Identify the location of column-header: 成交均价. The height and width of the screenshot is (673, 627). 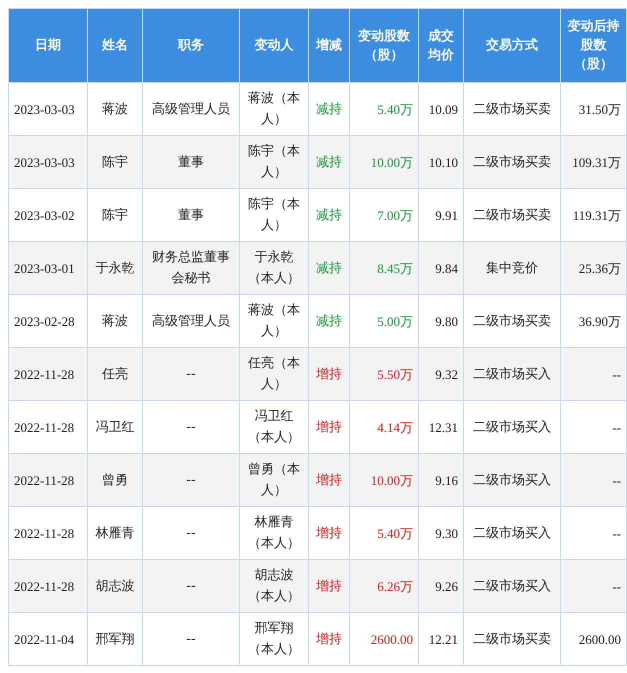
(441, 45).